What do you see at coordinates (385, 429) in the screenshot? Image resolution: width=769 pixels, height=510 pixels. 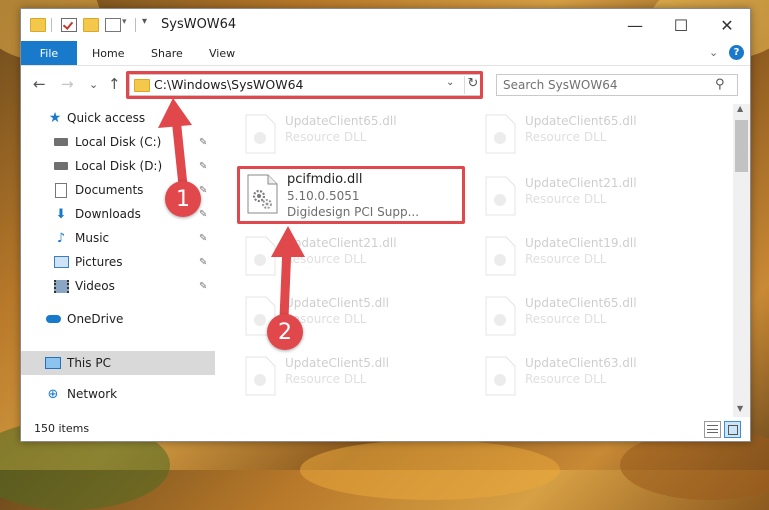 I see `status-bar: 150 items` at bounding box center [385, 429].